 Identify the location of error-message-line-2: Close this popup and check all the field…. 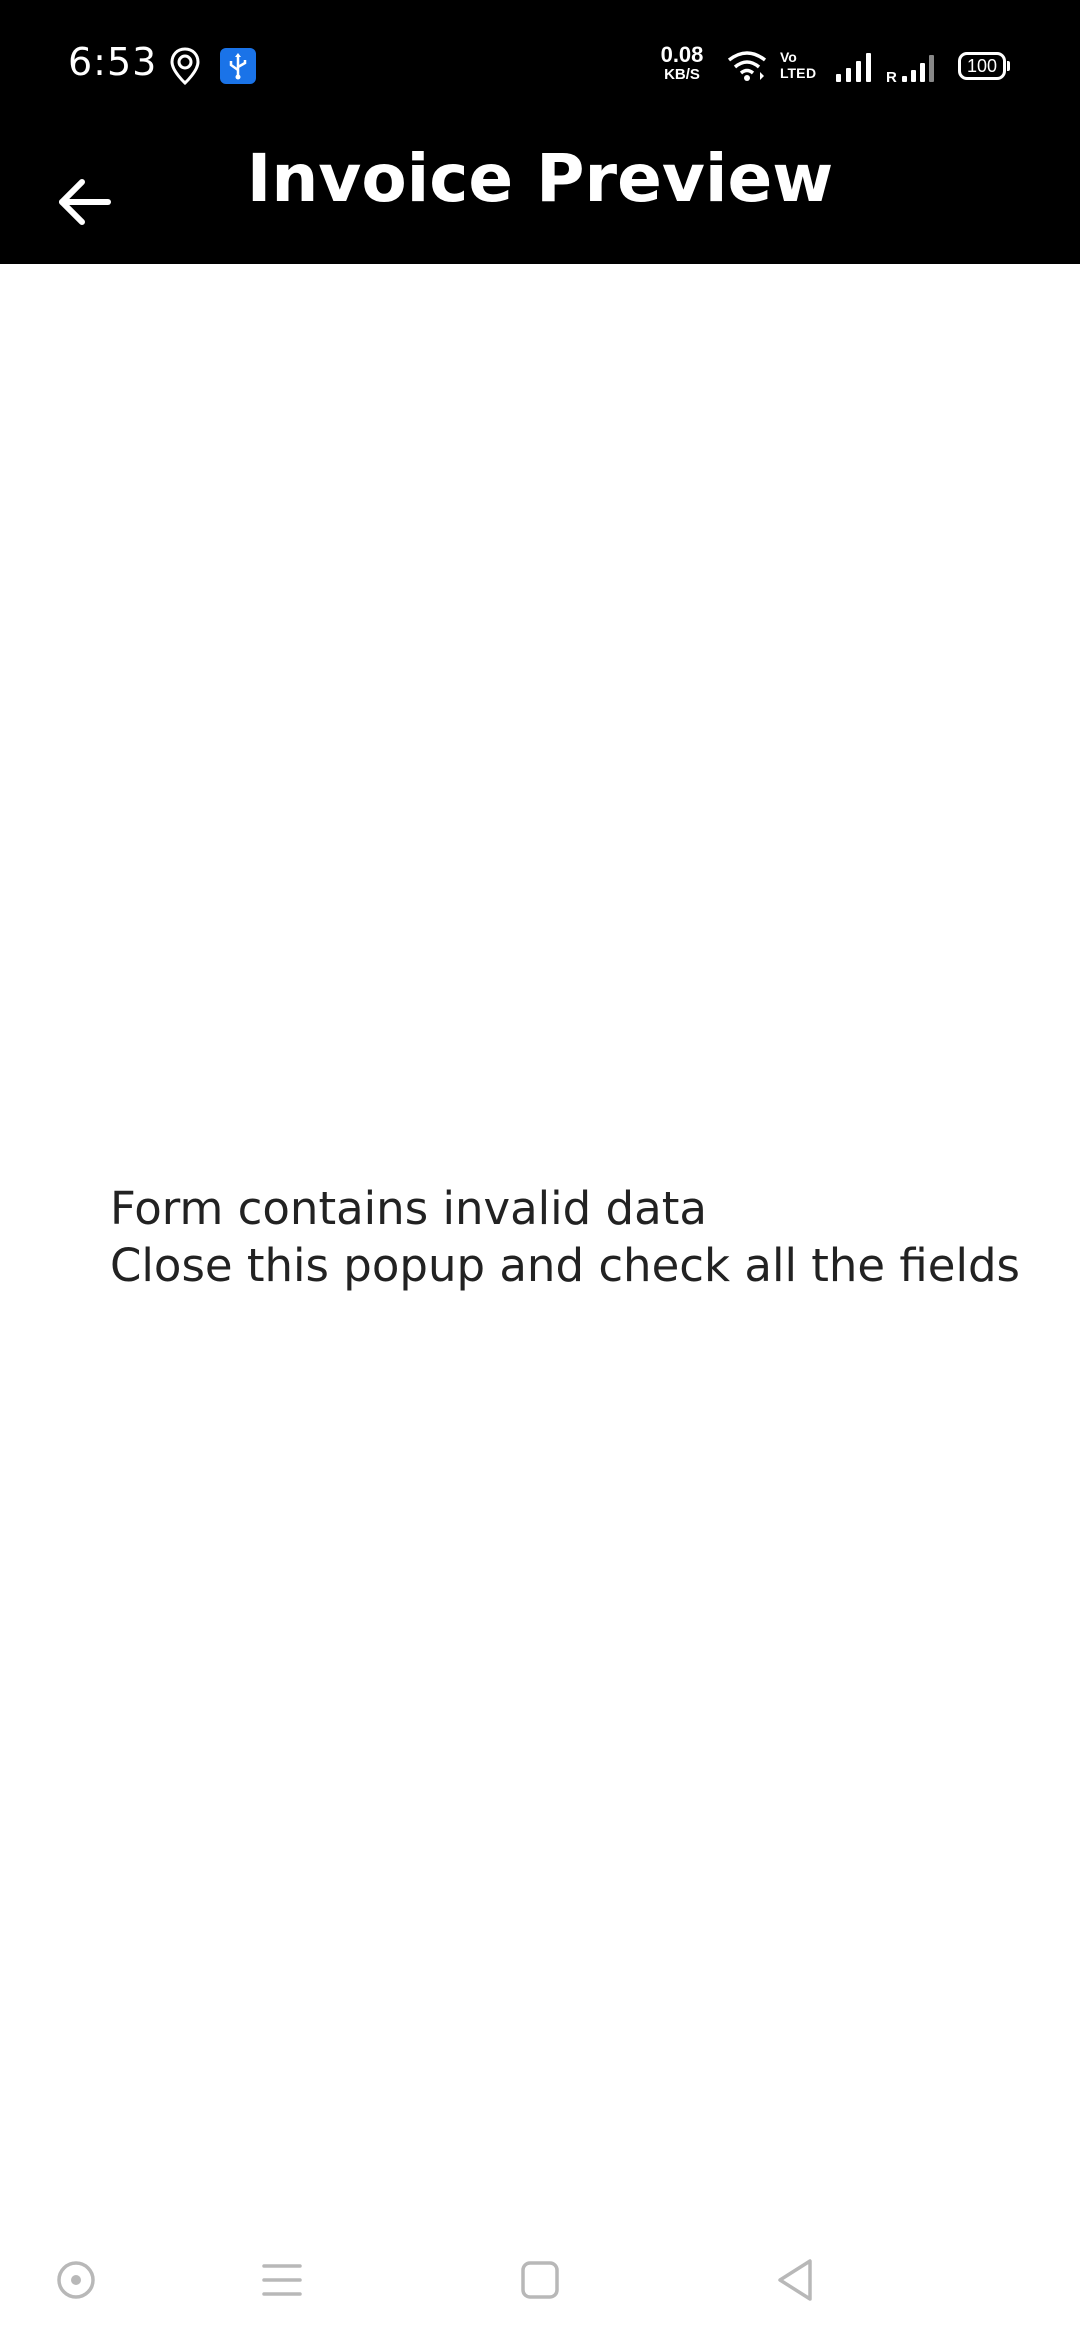
(565, 1265).